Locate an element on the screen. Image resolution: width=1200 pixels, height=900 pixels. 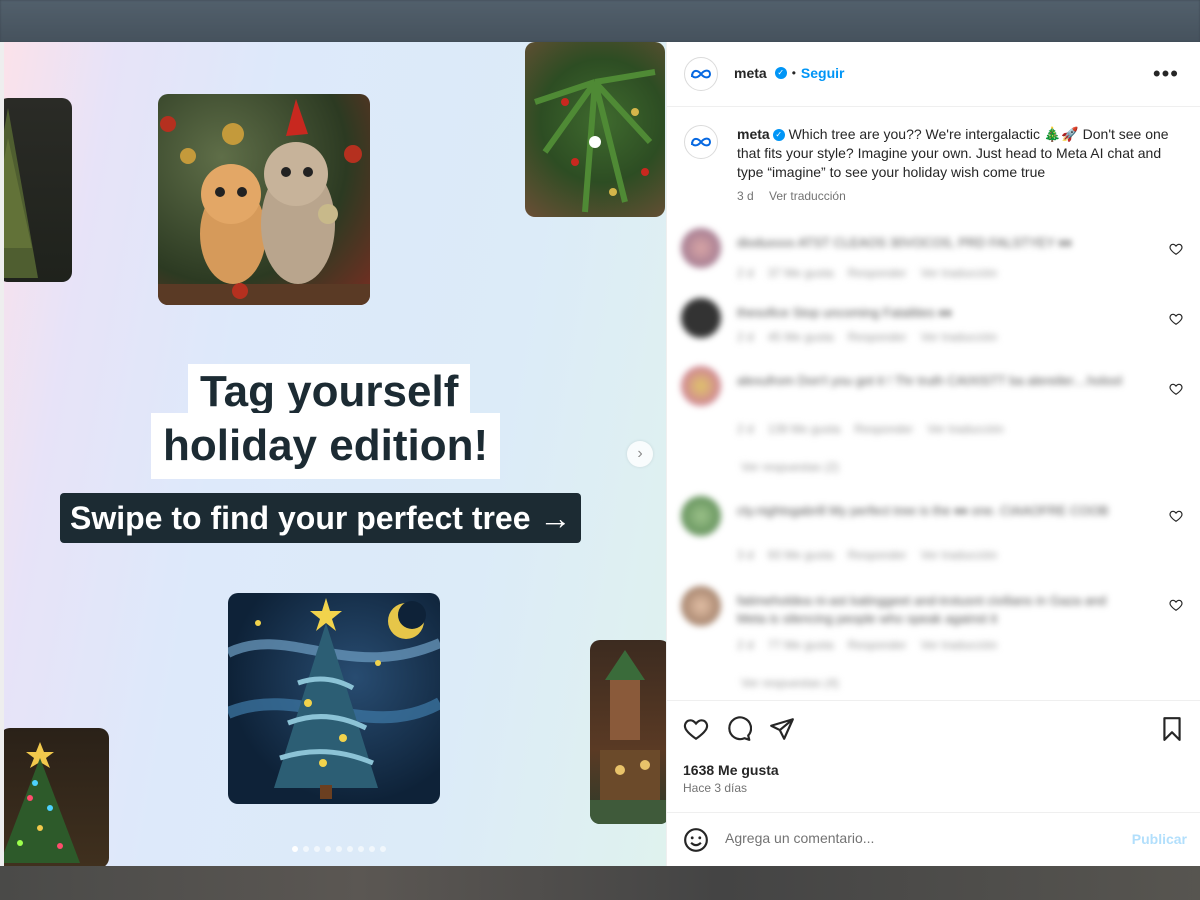
caption-meta: 3 d Ver traducción is located at coordinates (797, 196).